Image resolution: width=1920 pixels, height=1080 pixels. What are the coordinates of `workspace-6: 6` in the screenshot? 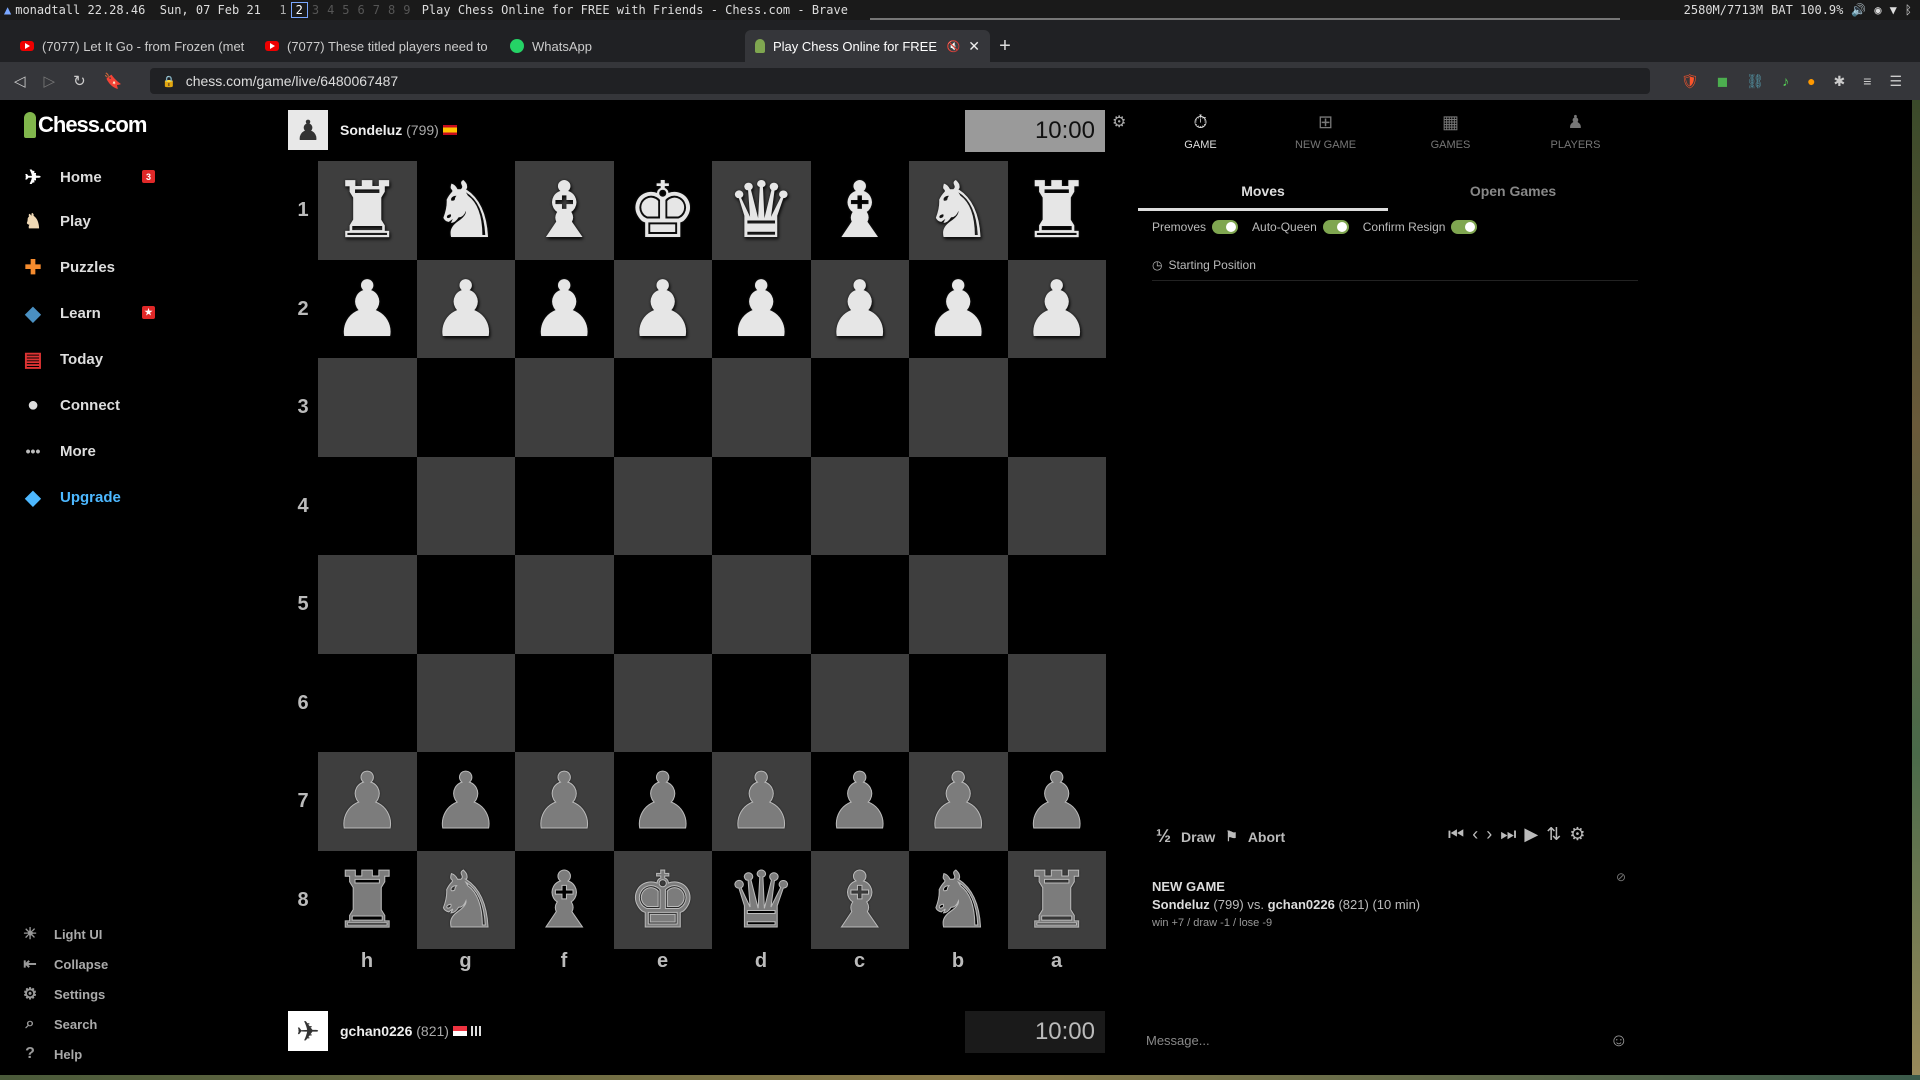 It's located at (361, 10).